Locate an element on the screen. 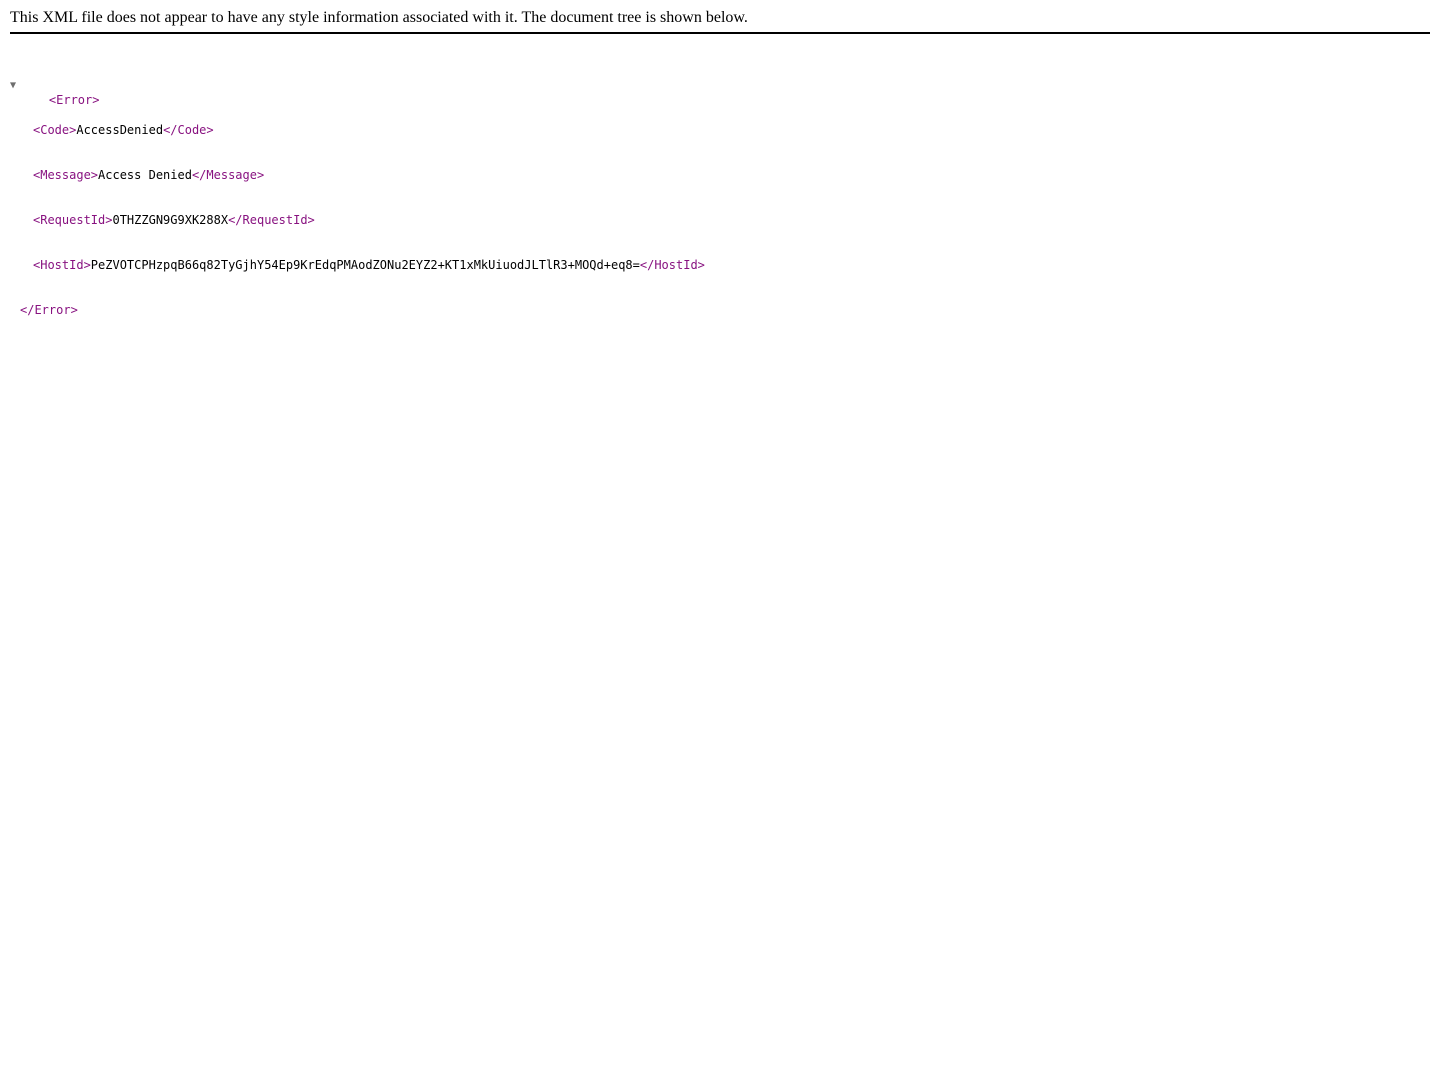 This screenshot has height=1080, width=1440. header-divider is located at coordinates (720, 33).